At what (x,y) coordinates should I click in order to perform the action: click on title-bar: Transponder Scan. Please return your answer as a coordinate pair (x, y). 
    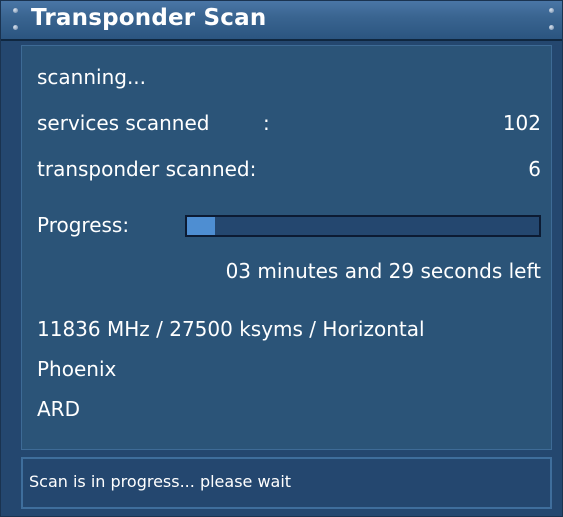
    Looking at the image, I should click on (281, 21).